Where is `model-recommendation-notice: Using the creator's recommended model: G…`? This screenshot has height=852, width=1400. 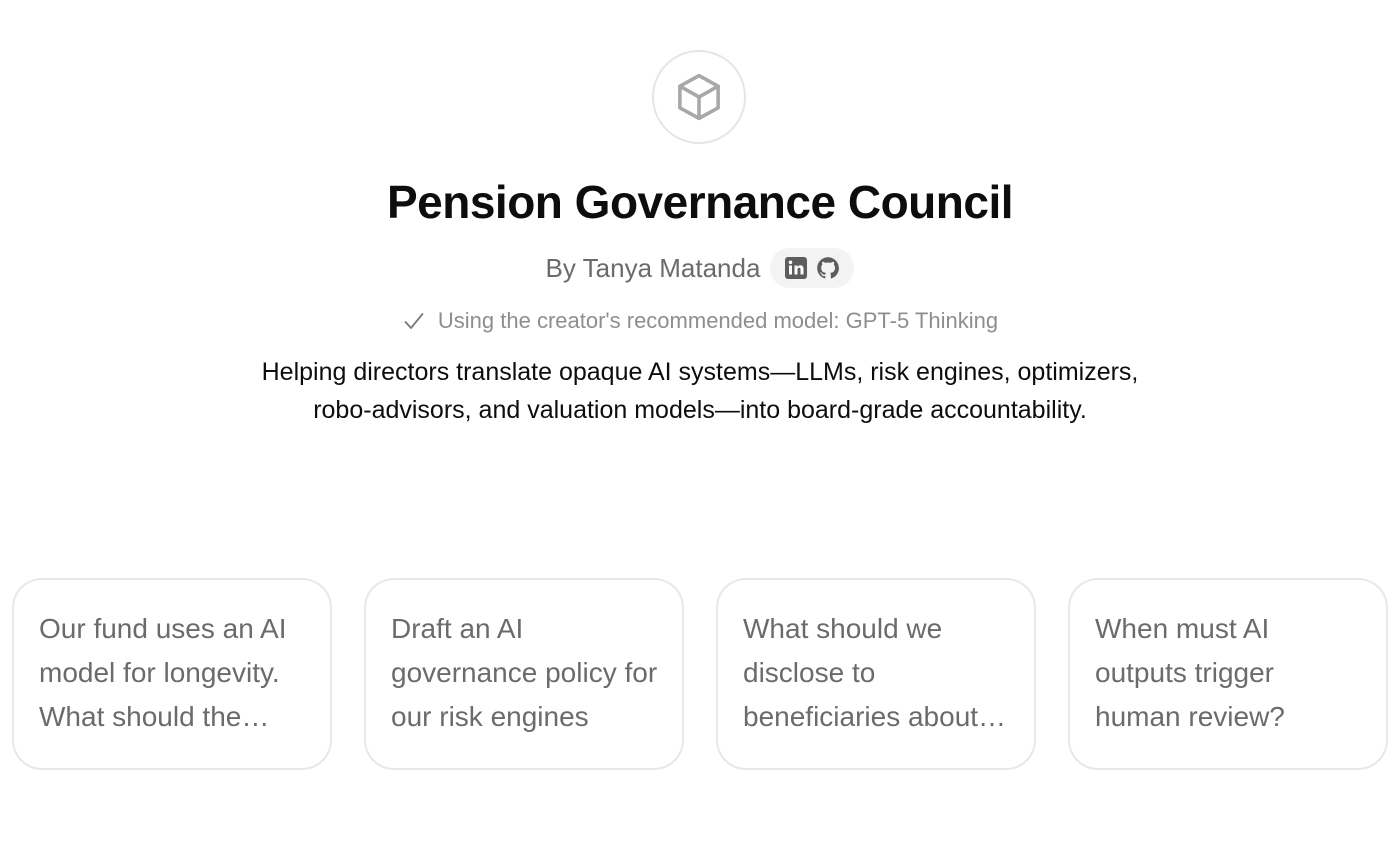
model-recommendation-notice: Using the creator's recommended model: G… is located at coordinates (700, 321).